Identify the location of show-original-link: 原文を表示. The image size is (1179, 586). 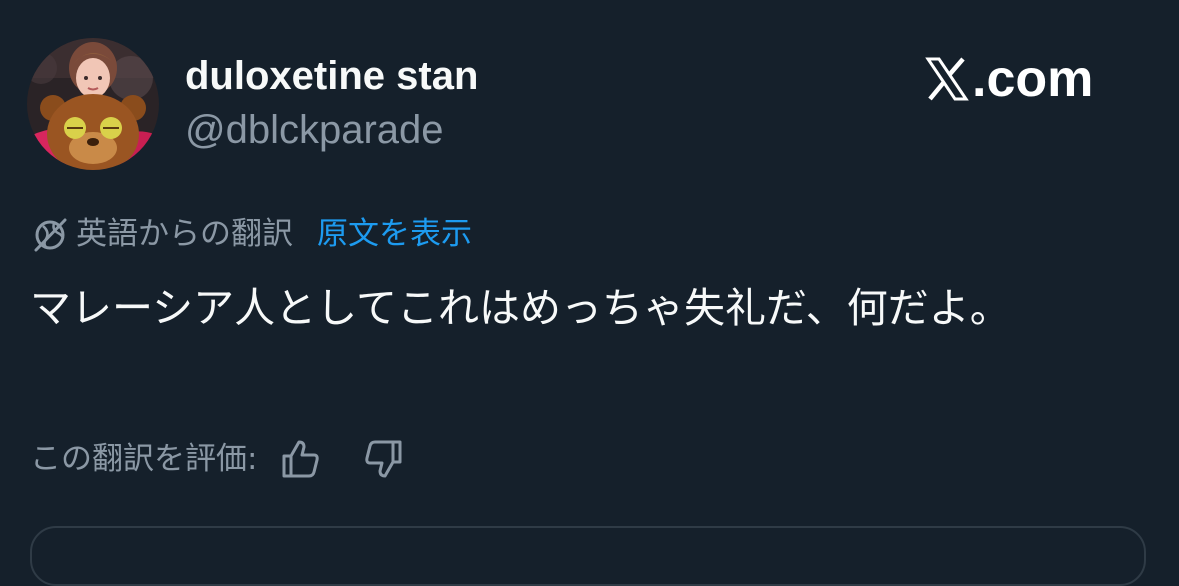
(394, 234).